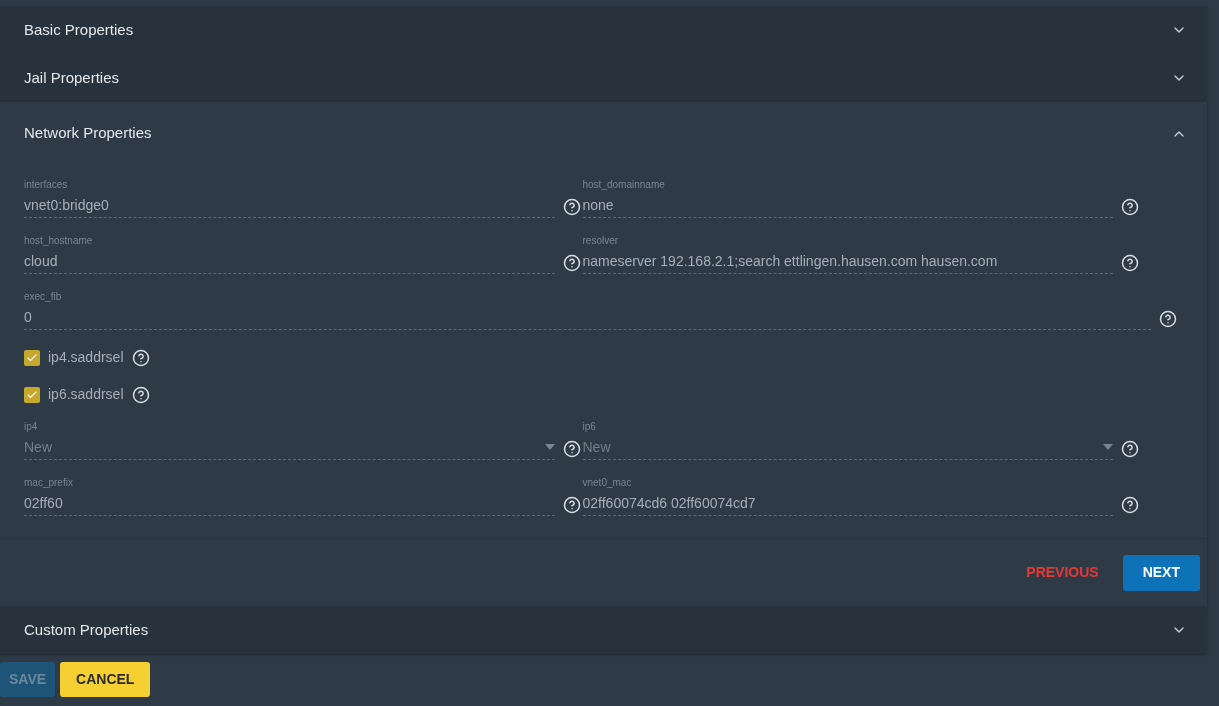 The height and width of the screenshot is (706, 1219). I want to click on section-header: Network Properties, so click(603, 133).